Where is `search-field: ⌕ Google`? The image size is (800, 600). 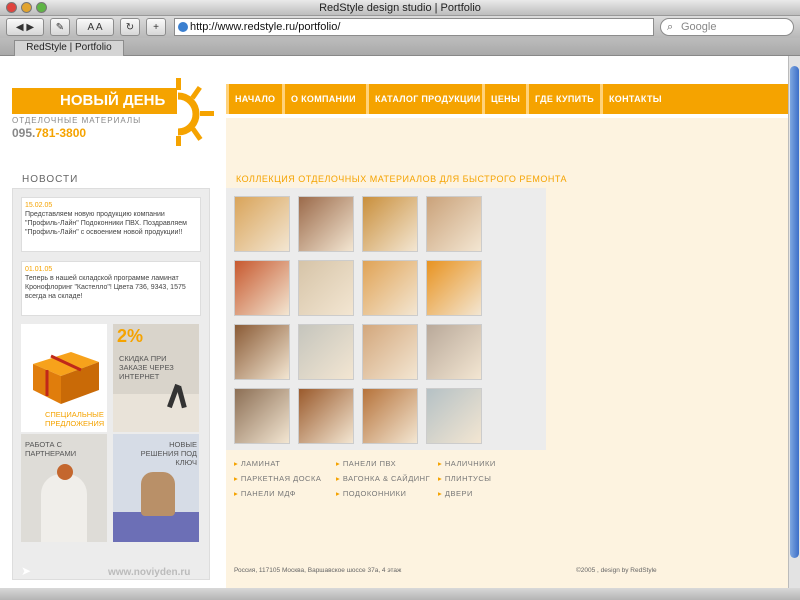
search-field: ⌕ Google is located at coordinates (727, 27).